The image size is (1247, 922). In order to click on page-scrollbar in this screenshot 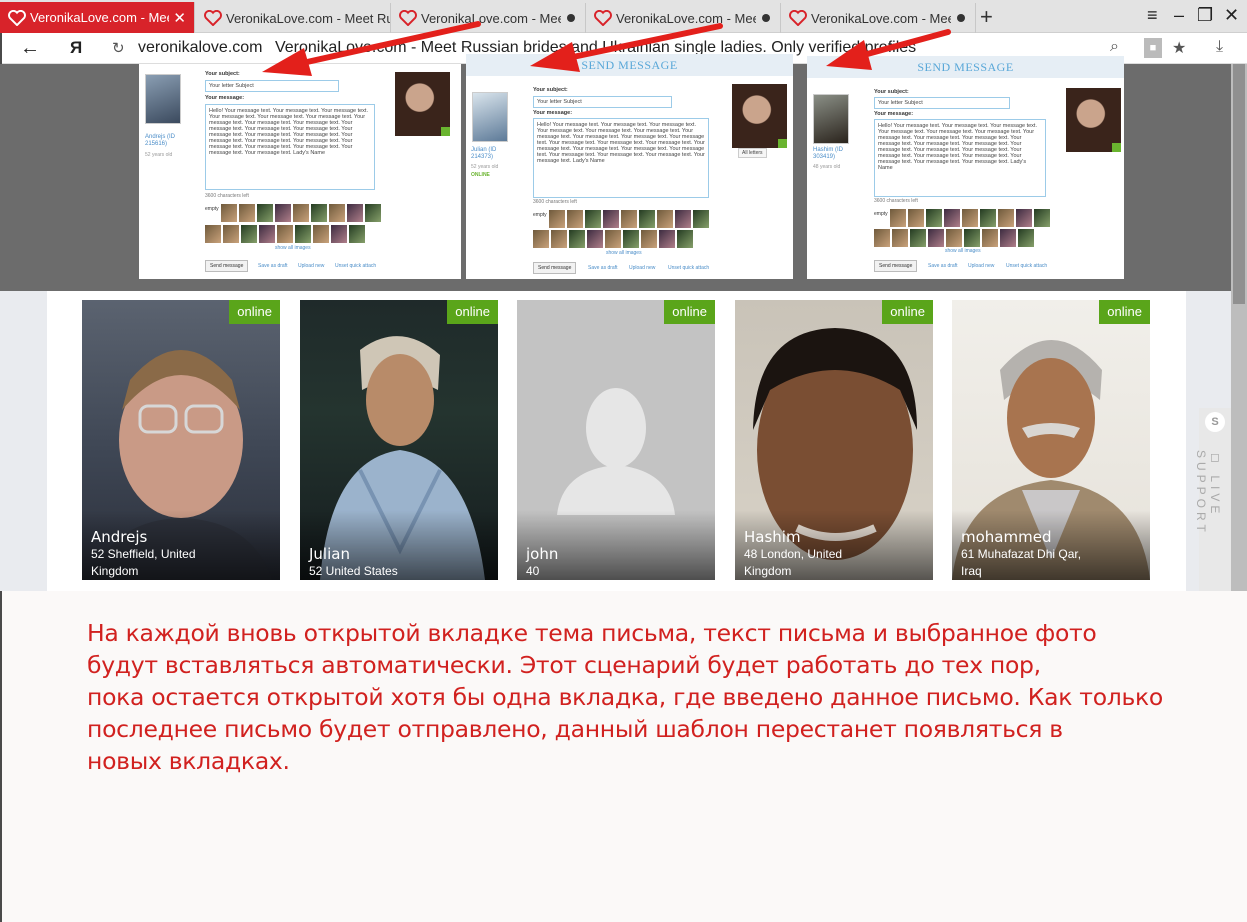, I will do `click(1239, 327)`.